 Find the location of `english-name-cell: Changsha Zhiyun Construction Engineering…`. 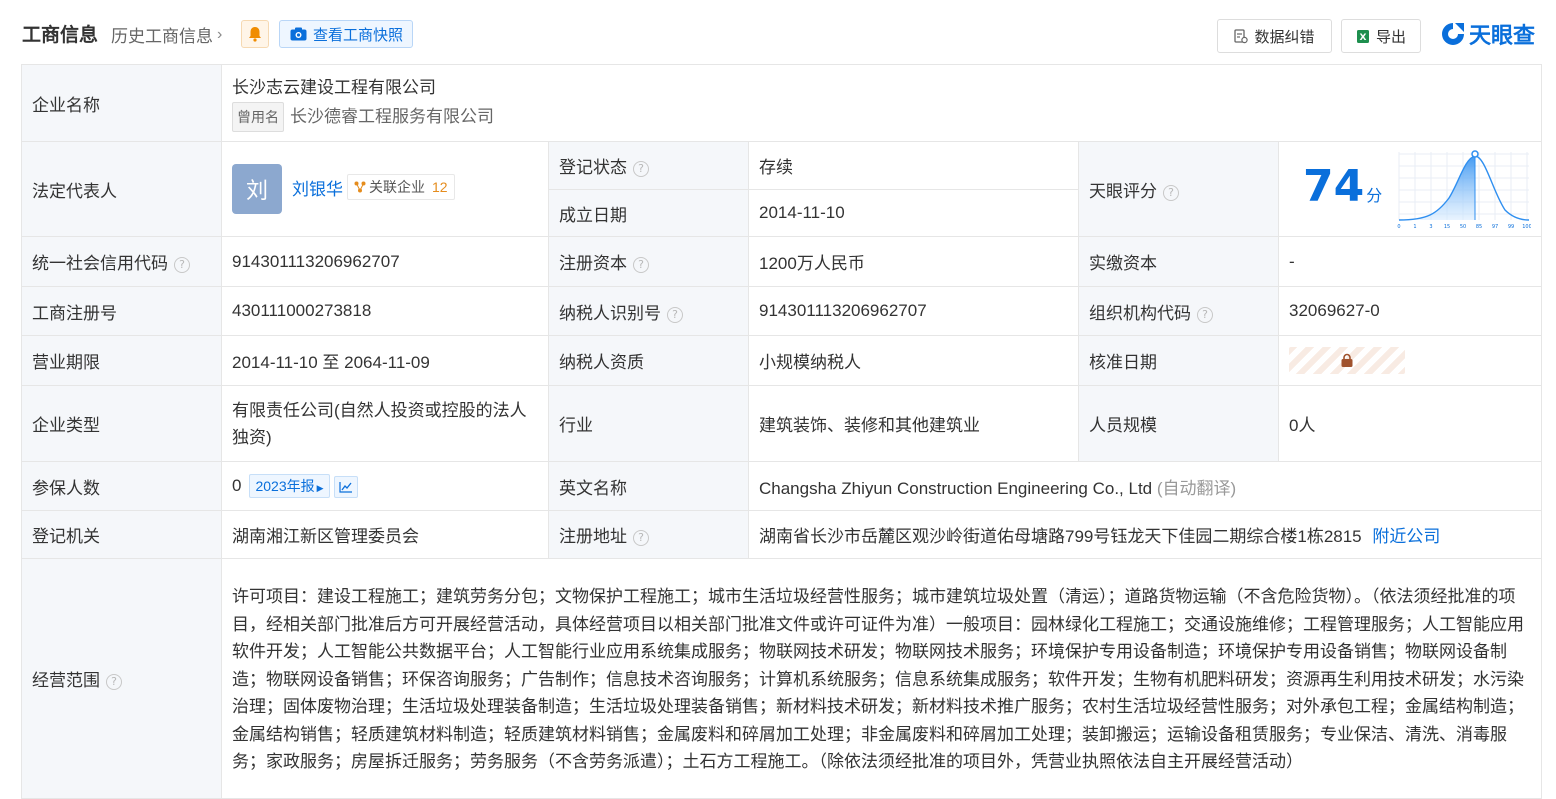

english-name-cell: Changsha Zhiyun Construction Engineering… is located at coordinates (1145, 486).